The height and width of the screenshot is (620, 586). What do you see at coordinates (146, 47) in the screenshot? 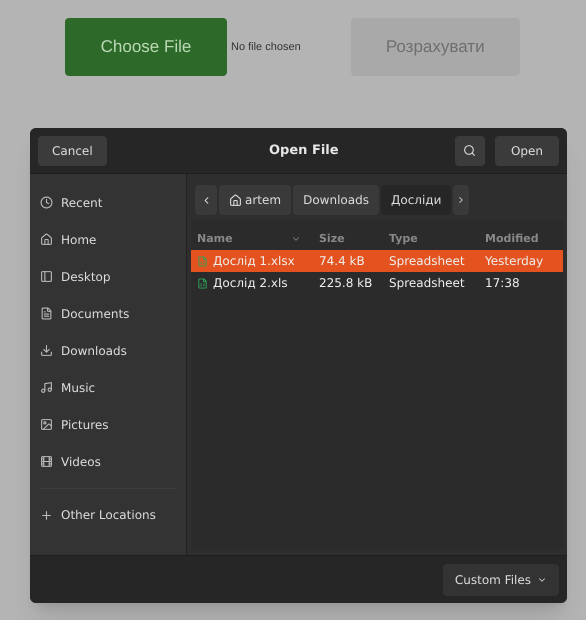
I see `choose-file-button: Choose File` at bounding box center [146, 47].